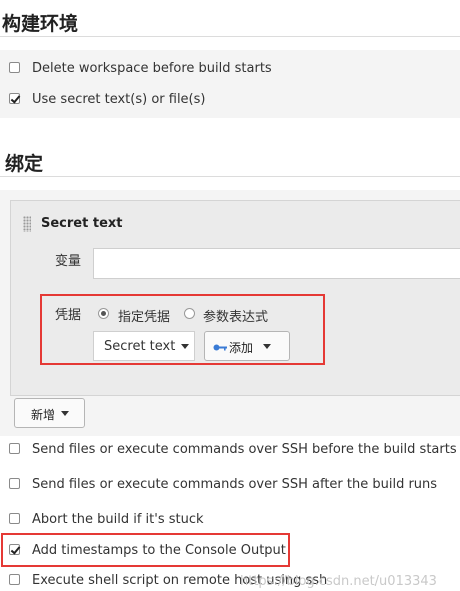  I want to click on abort-stuck-label: Abort the build if it's stuck, so click(118, 519).